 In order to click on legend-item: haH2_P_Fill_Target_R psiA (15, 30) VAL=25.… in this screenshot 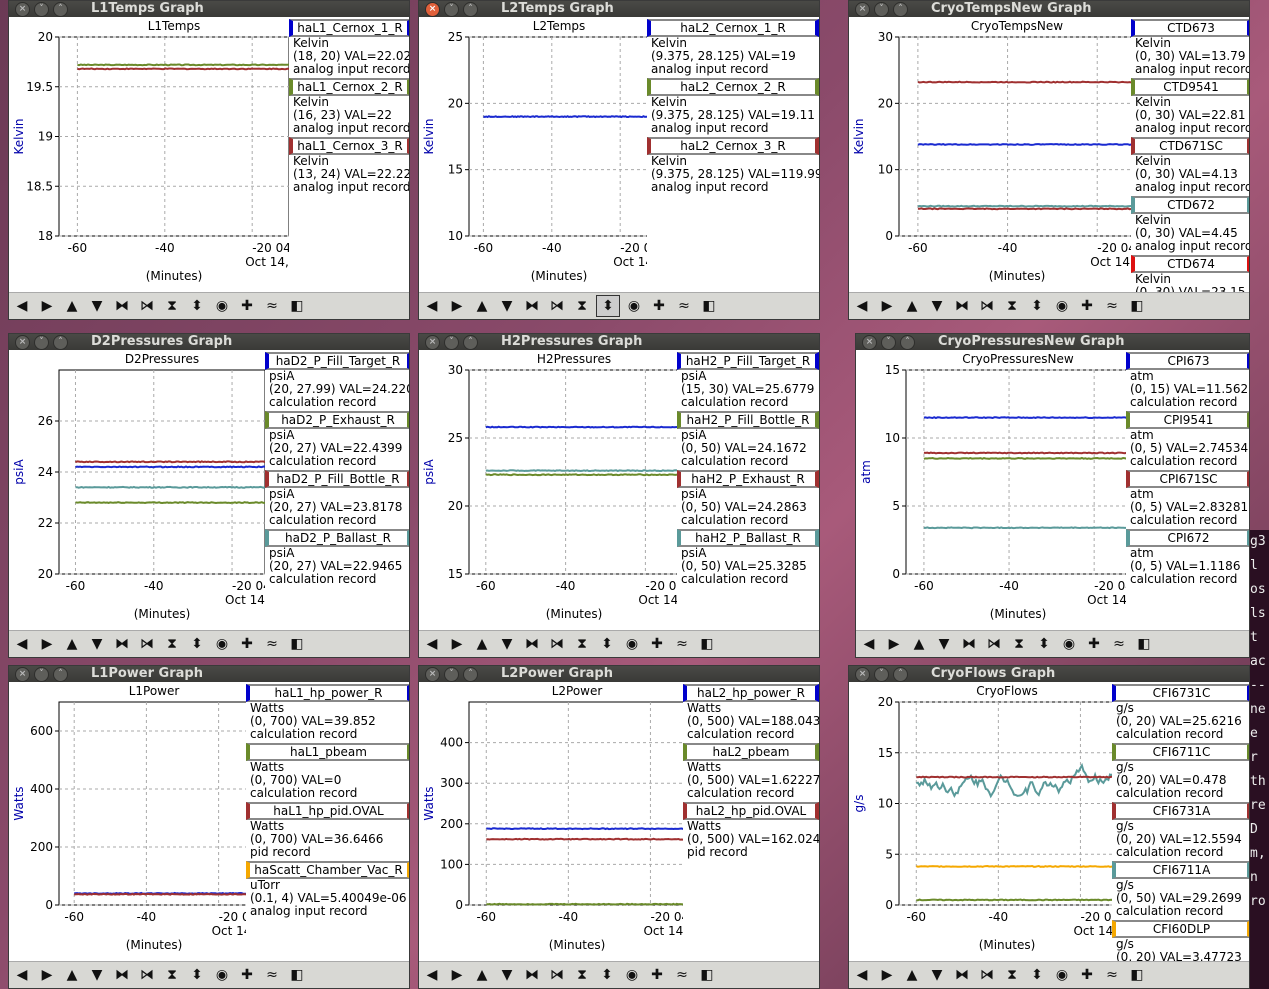, I will do `click(748, 380)`.